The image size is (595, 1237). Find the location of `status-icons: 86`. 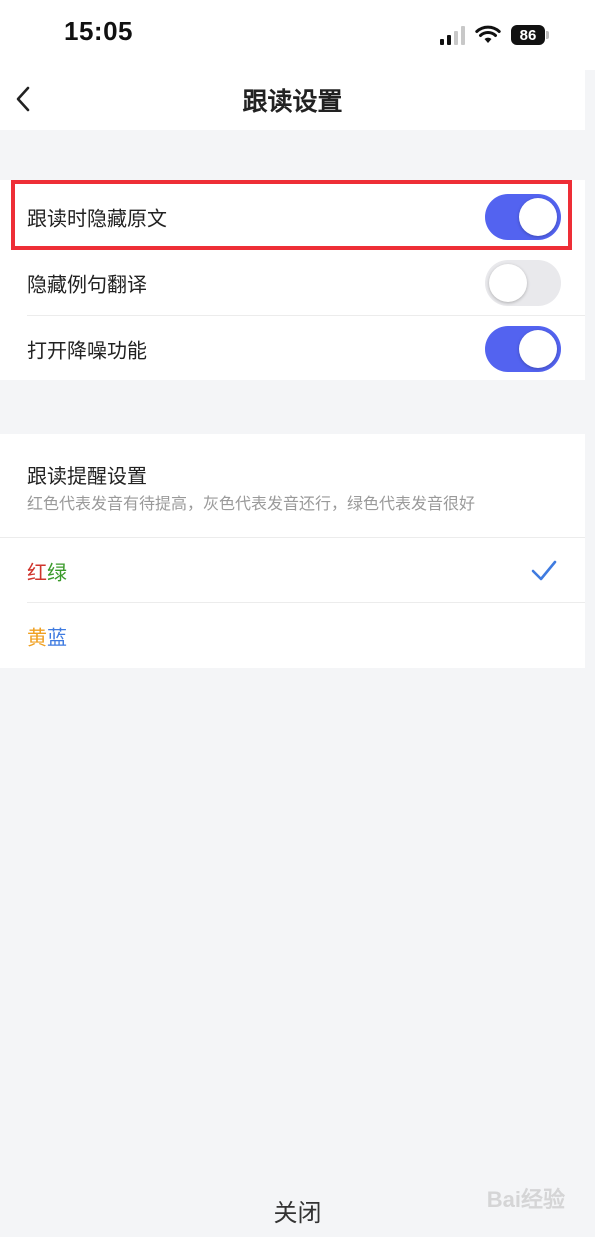

status-icons: 86 is located at coordinates (494, 35).